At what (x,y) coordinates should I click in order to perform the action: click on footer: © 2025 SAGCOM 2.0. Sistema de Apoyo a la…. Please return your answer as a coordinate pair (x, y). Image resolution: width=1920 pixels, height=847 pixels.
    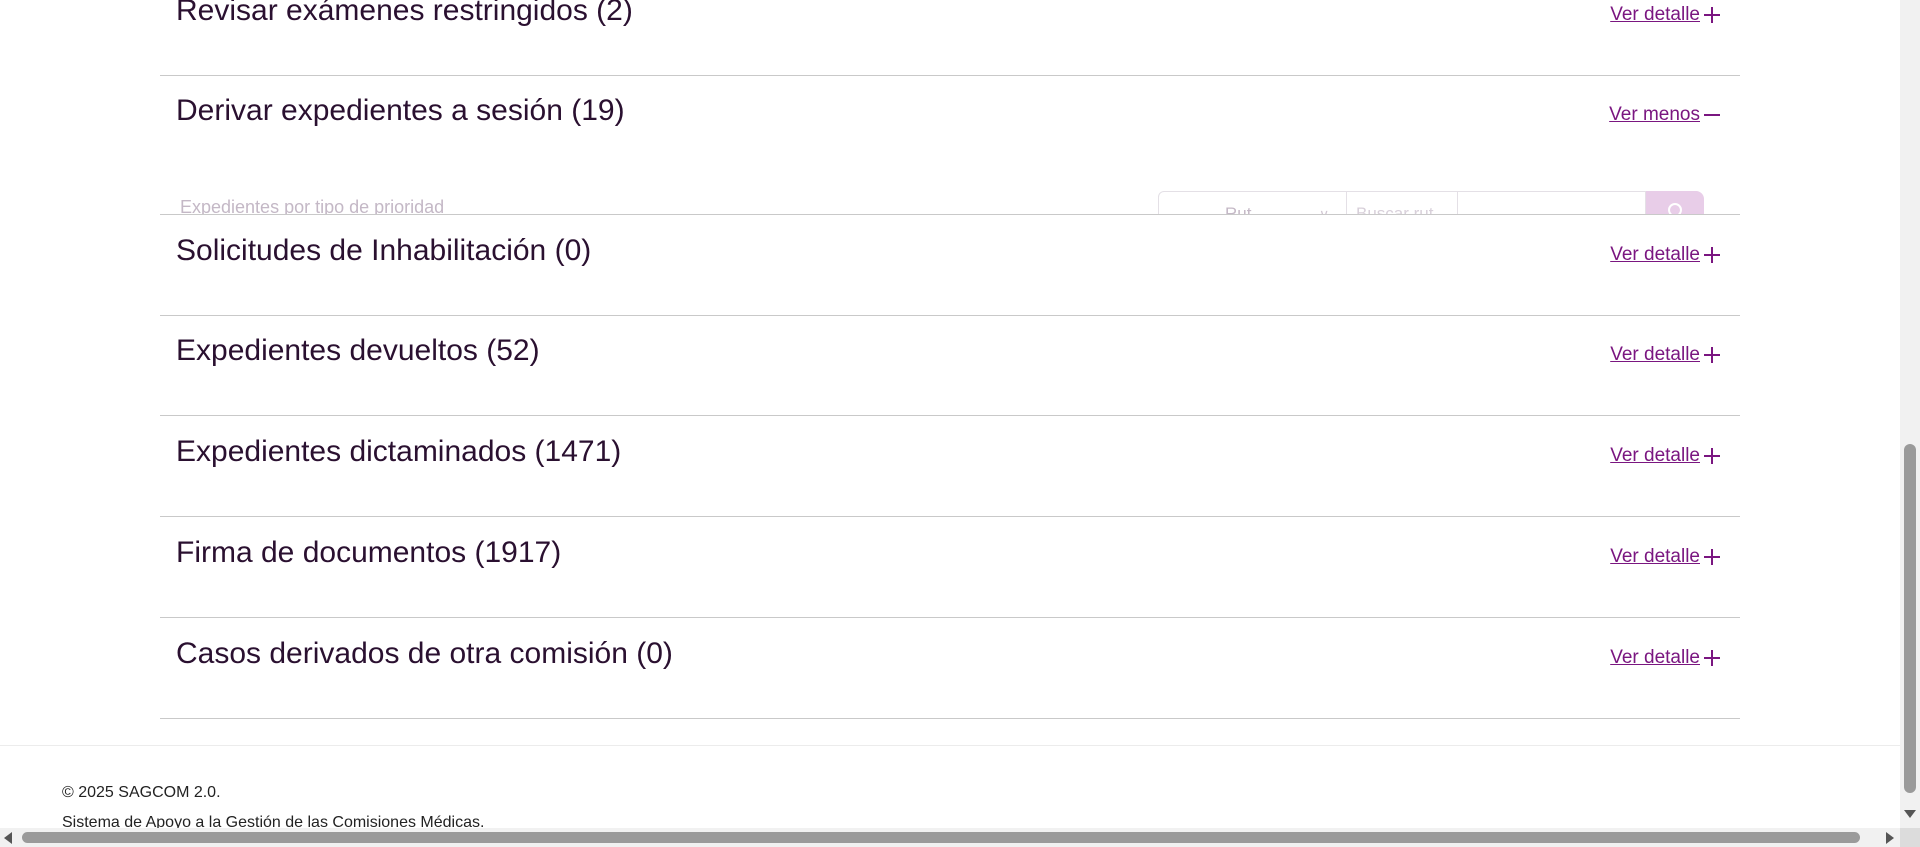
    Looking at the image, I should click on (950, 786).